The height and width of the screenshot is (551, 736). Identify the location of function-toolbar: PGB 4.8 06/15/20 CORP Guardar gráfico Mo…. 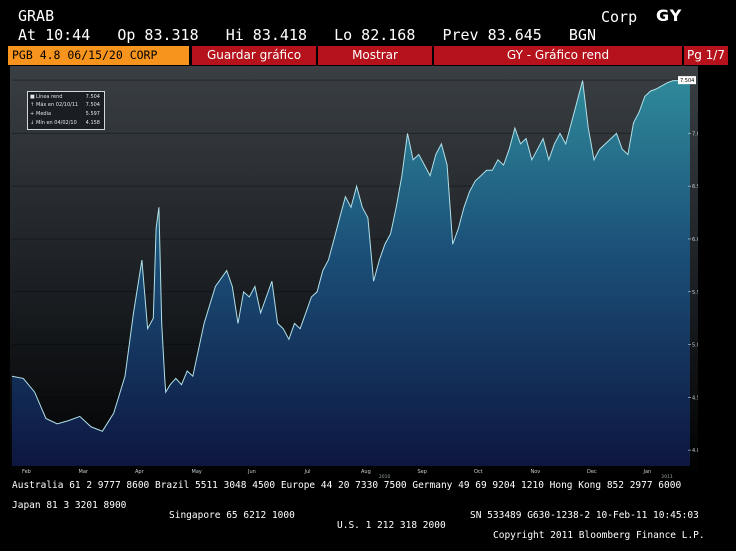
(368, 55).